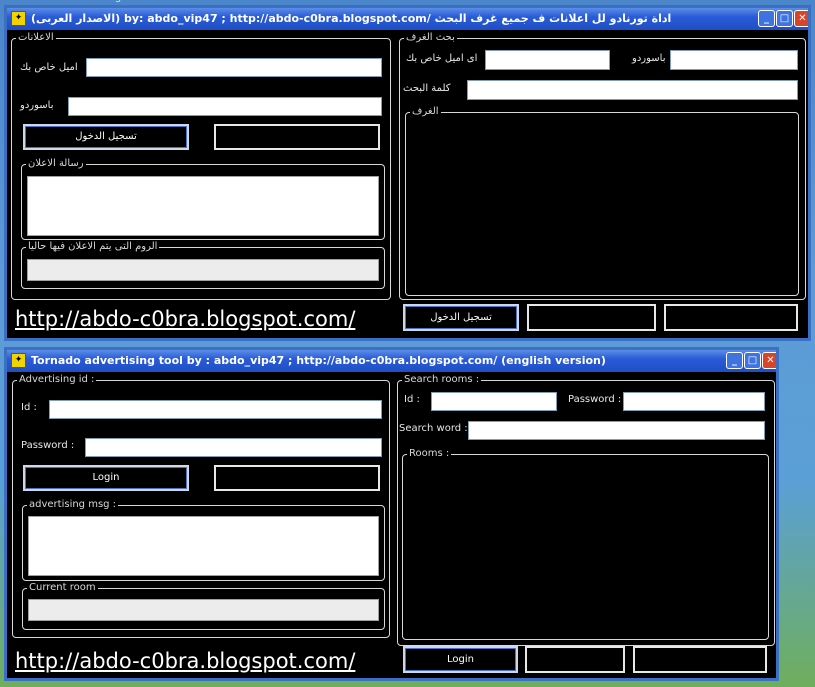 The image size is (815, 687). Describe the element at coordinates (442, 58) in the screenshot. I see `search-email-label: اى اميل خاص بك` at that location.